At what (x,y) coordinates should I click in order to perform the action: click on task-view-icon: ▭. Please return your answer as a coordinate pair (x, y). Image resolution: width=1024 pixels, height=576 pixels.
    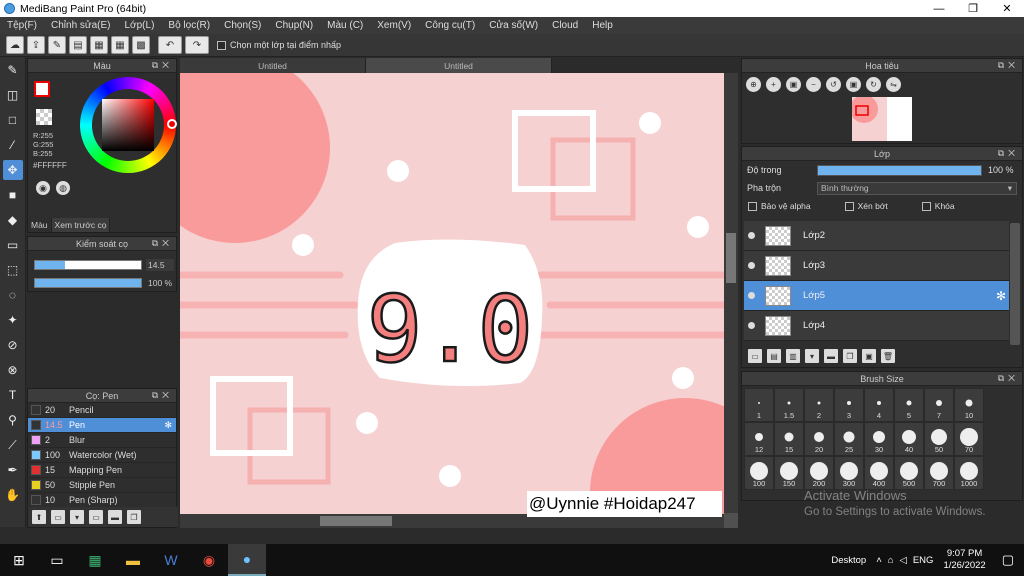
    Looking at the image, I should click on (57, 560).